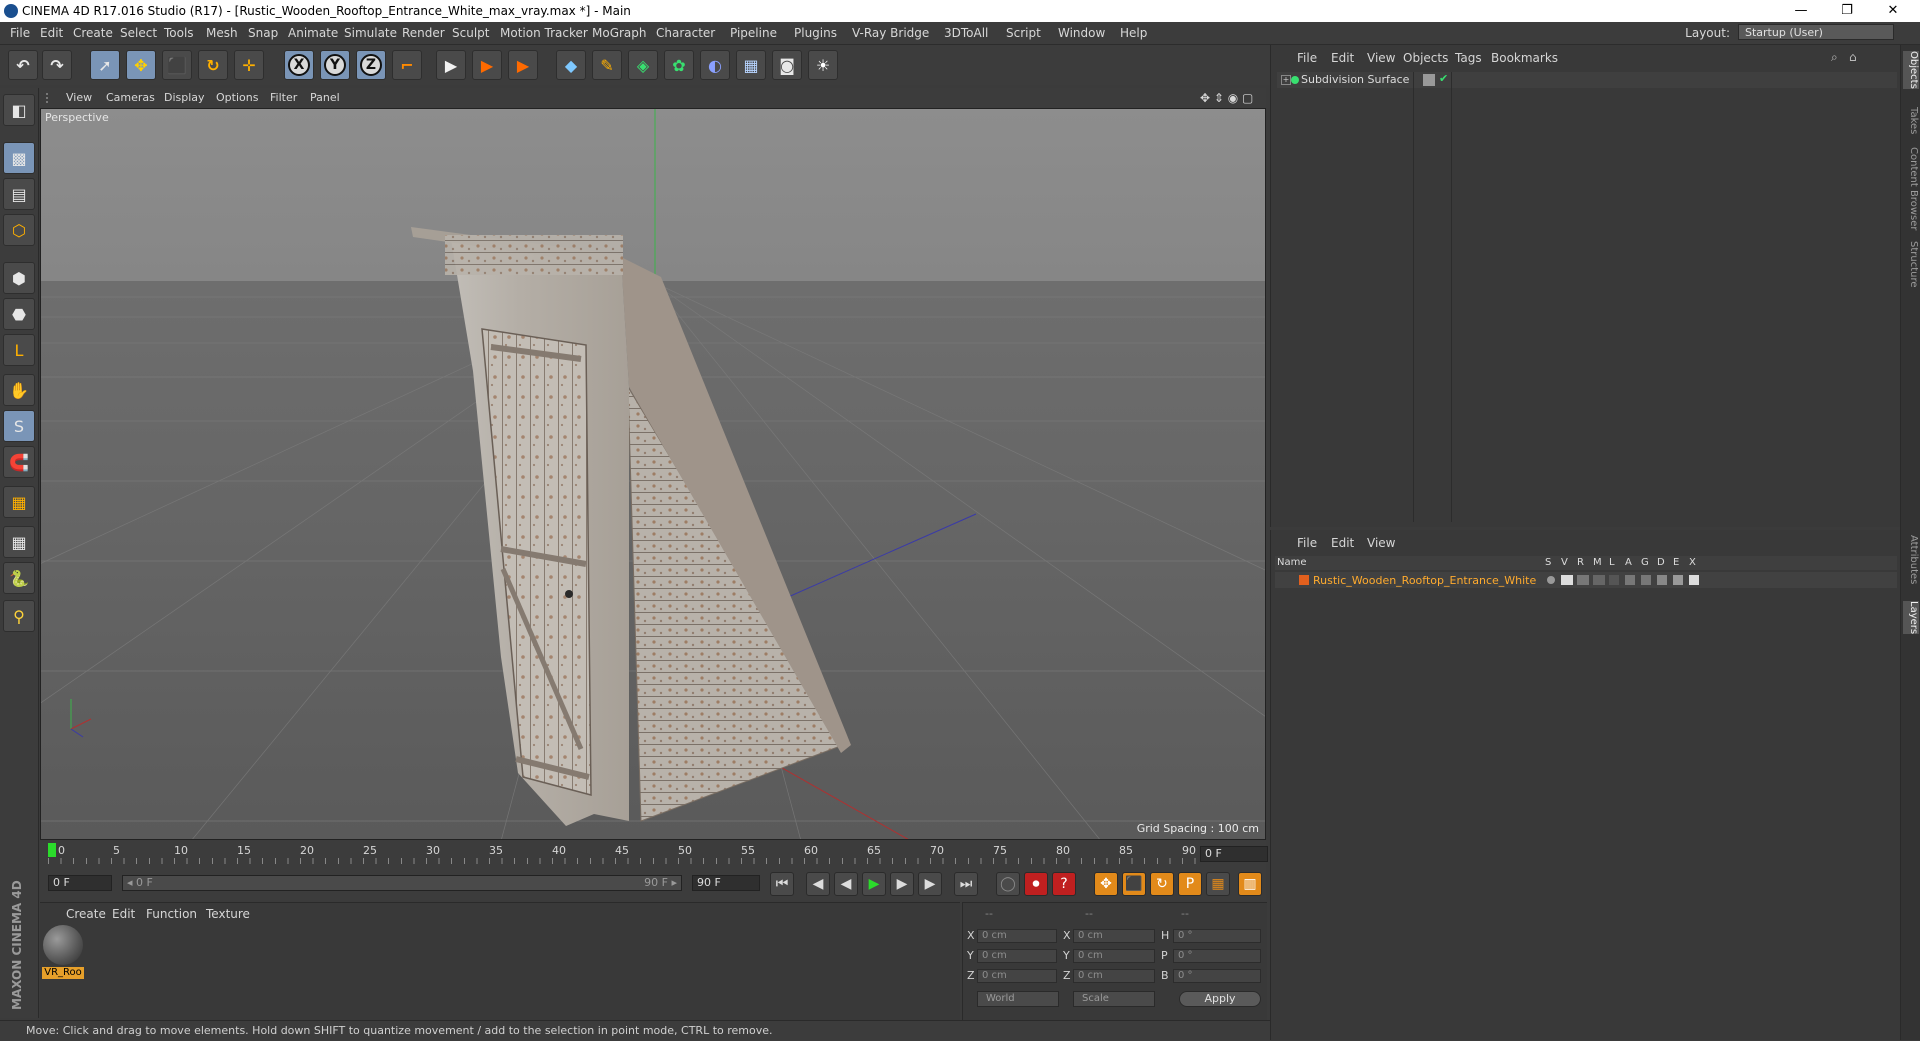 Image resolution: width=1920 pixels, height=1041 pixels. I want to click on key-pla-icon: ▦, so click(1218, 884).